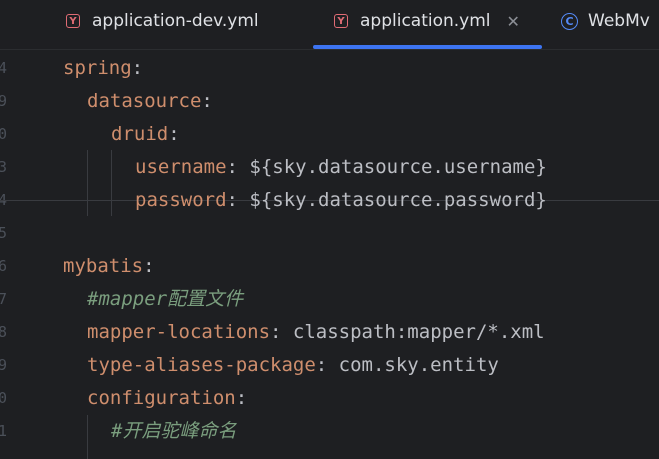 Image resolution: width=659 pixels, height=459 pixels. What do you see at coordinates (201, 365) in the screenshot?
I see `yaml-key: type-aliases-package` at bounding box center [201, 365].